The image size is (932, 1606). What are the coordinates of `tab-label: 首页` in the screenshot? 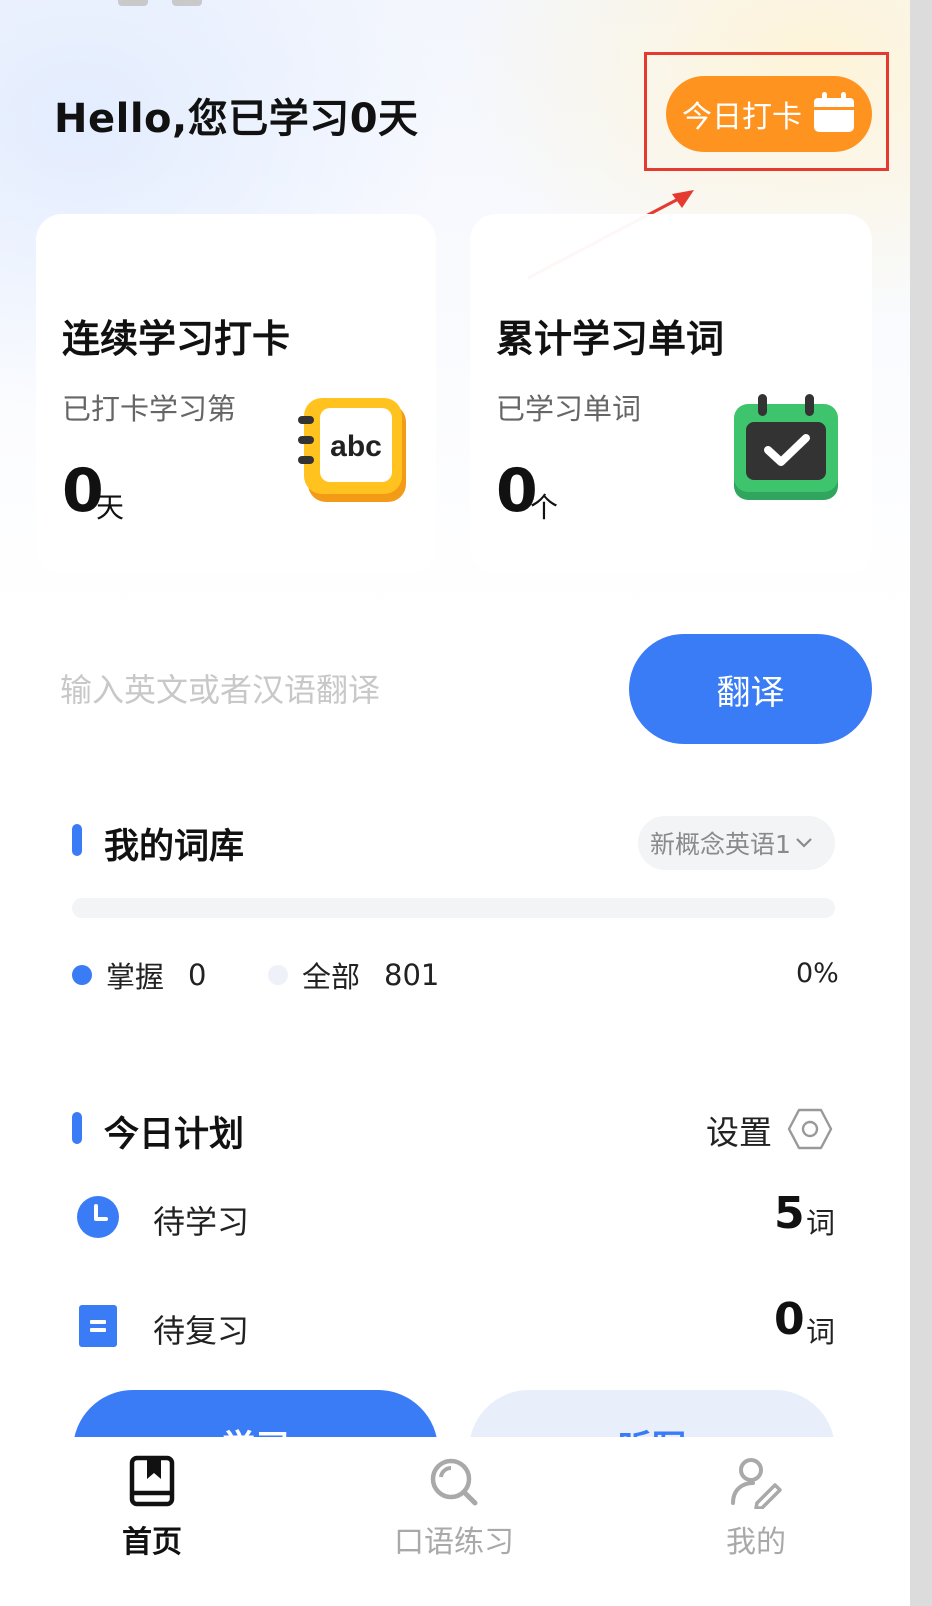 It's located at (152, 1542).